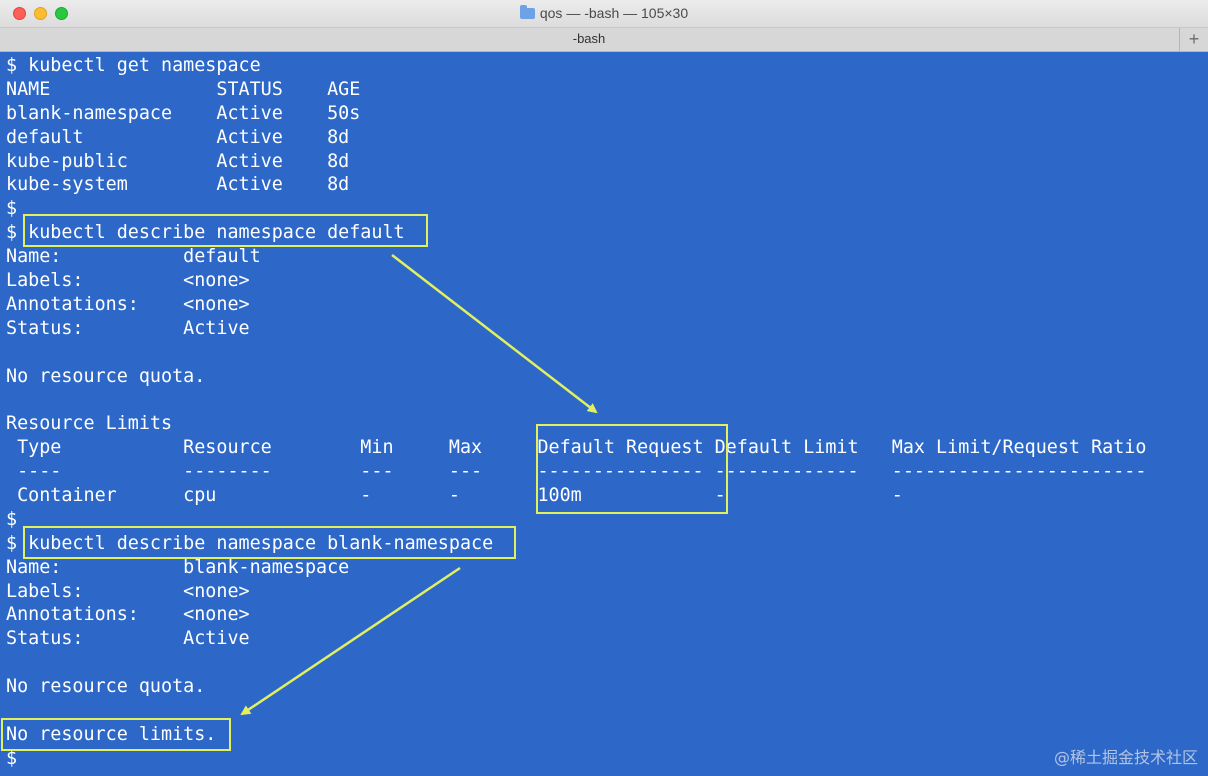 Image resolution: width=1208 pixels, height=776 pixels. What do you see at coordinates (178, 161) in the screenshot?
I see `terminal-line: kube-public Active 8d` at bounding box center [178, 161].